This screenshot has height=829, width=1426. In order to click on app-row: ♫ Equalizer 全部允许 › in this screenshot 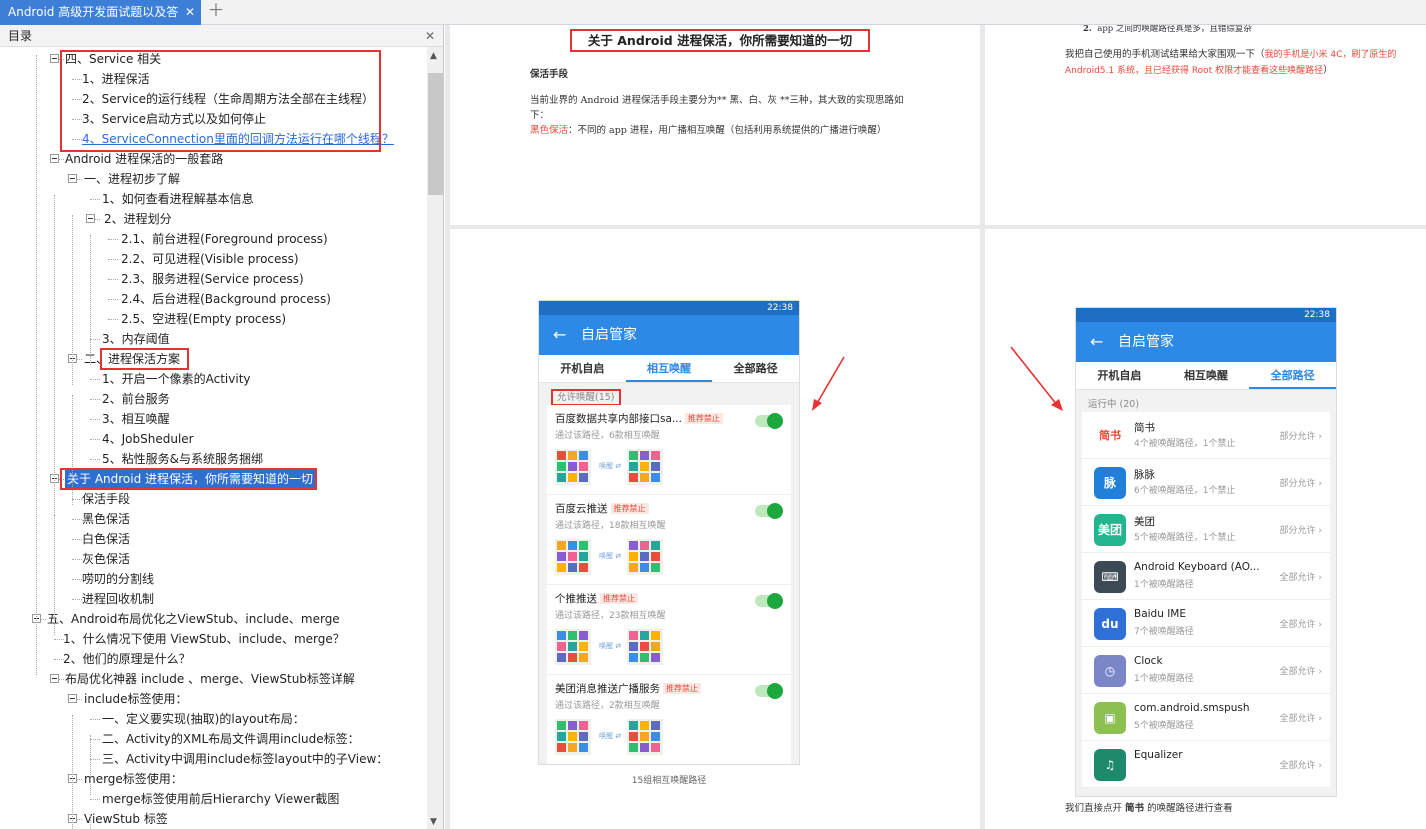, I will do `click(1206, 764)`.